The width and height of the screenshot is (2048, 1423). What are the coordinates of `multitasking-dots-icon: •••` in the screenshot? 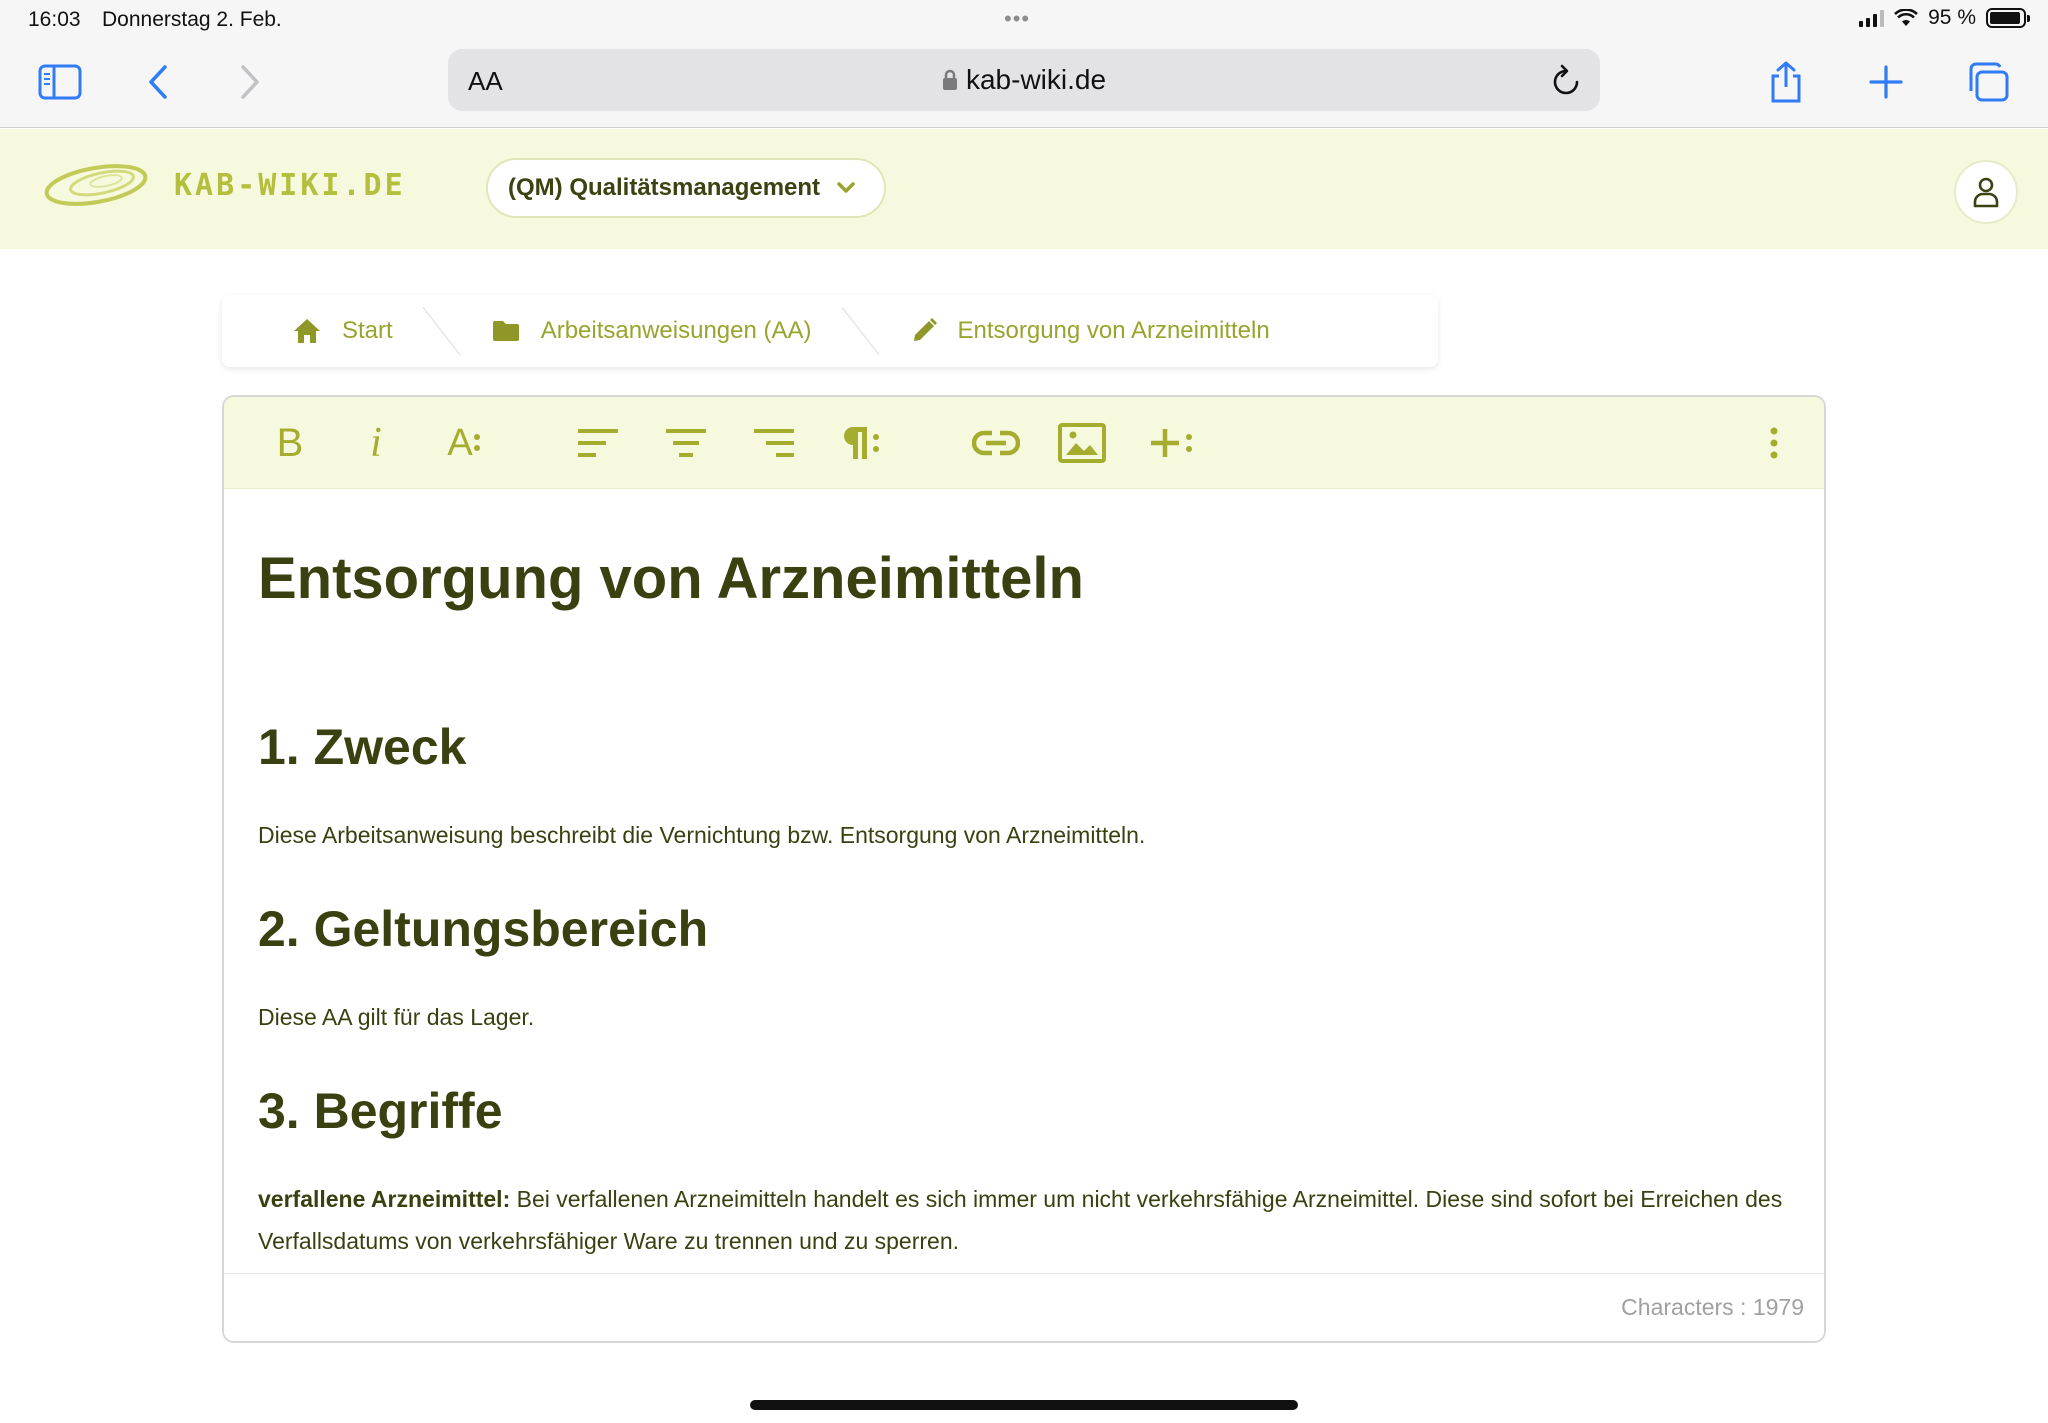 It's located at (1017, 19).